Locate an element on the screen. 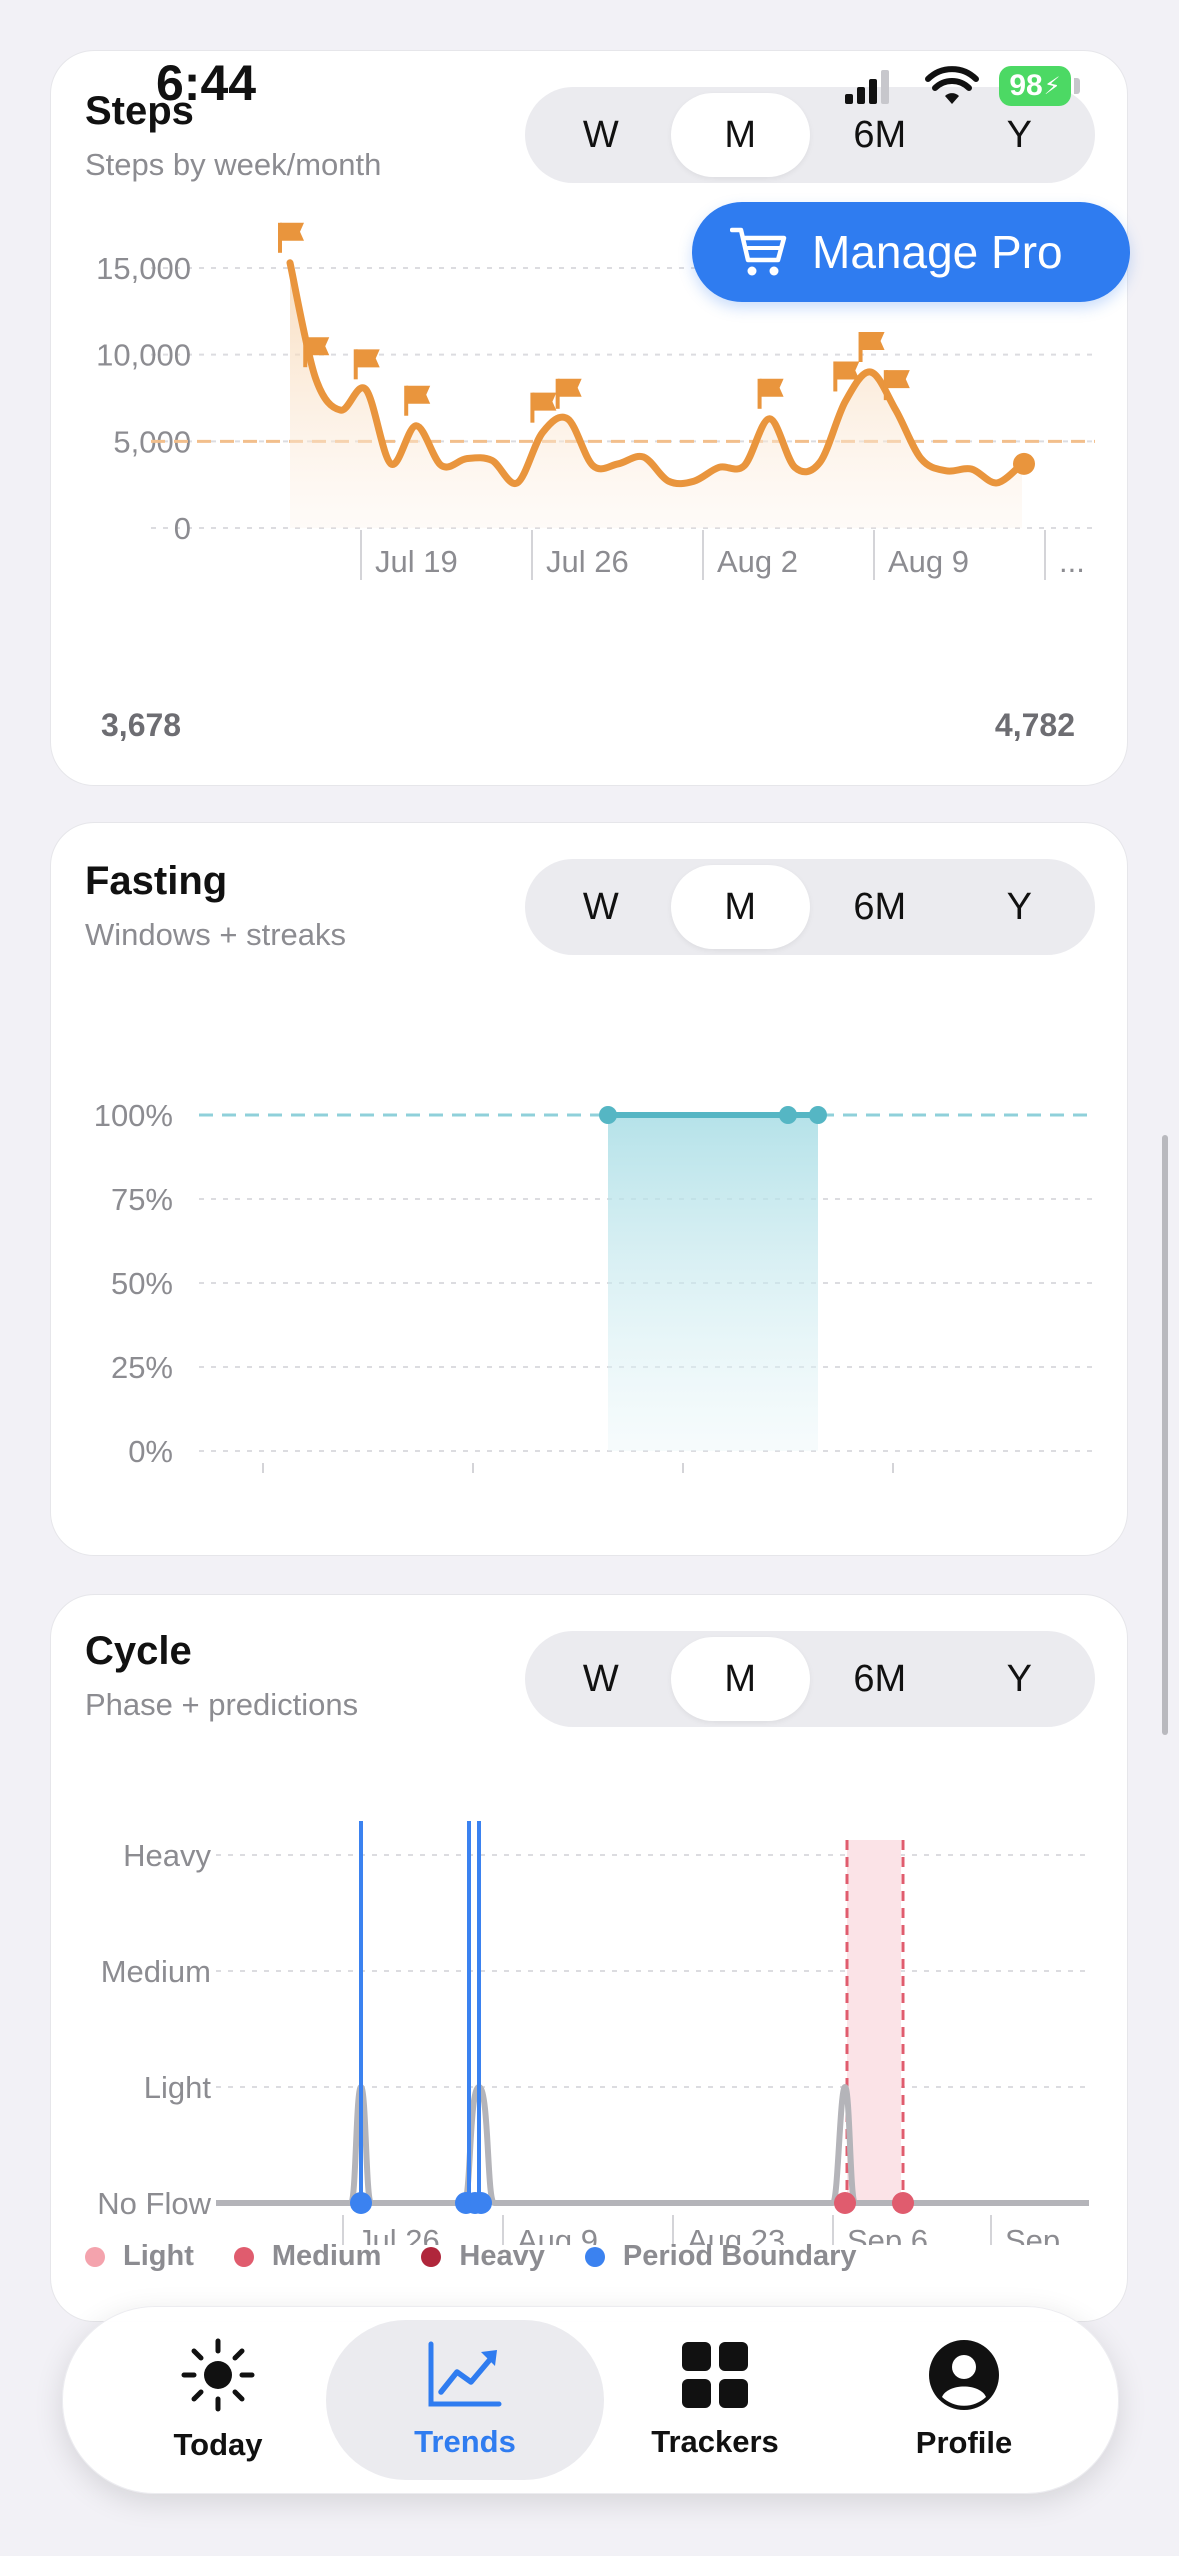  tab-trends: Trends is located at coordinates (465, 2400).